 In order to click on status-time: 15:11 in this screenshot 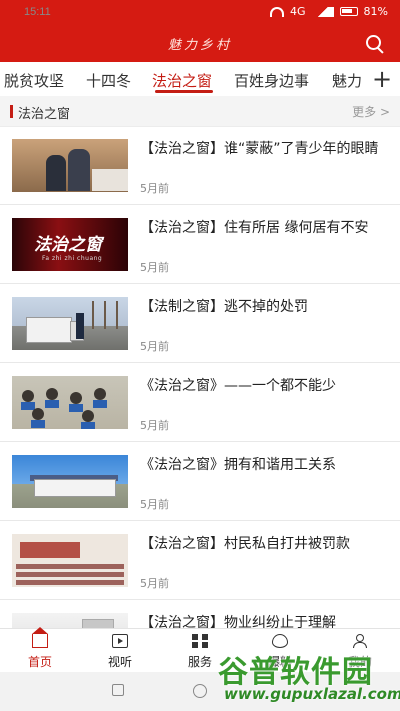, I will do `click(37, 12)`.